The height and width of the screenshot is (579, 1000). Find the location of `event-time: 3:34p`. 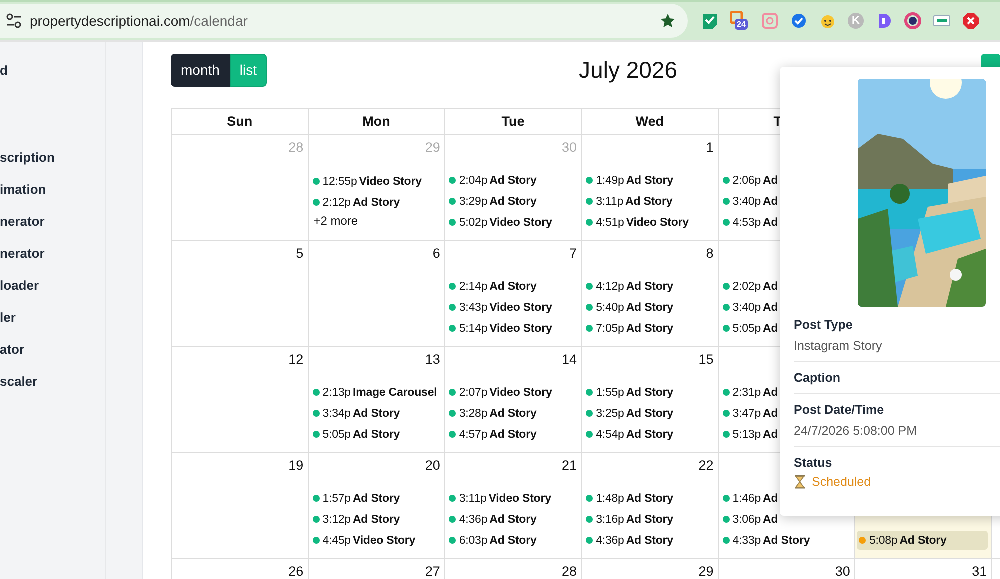

event-time: 3:34p is located at coordinates (336, 414).